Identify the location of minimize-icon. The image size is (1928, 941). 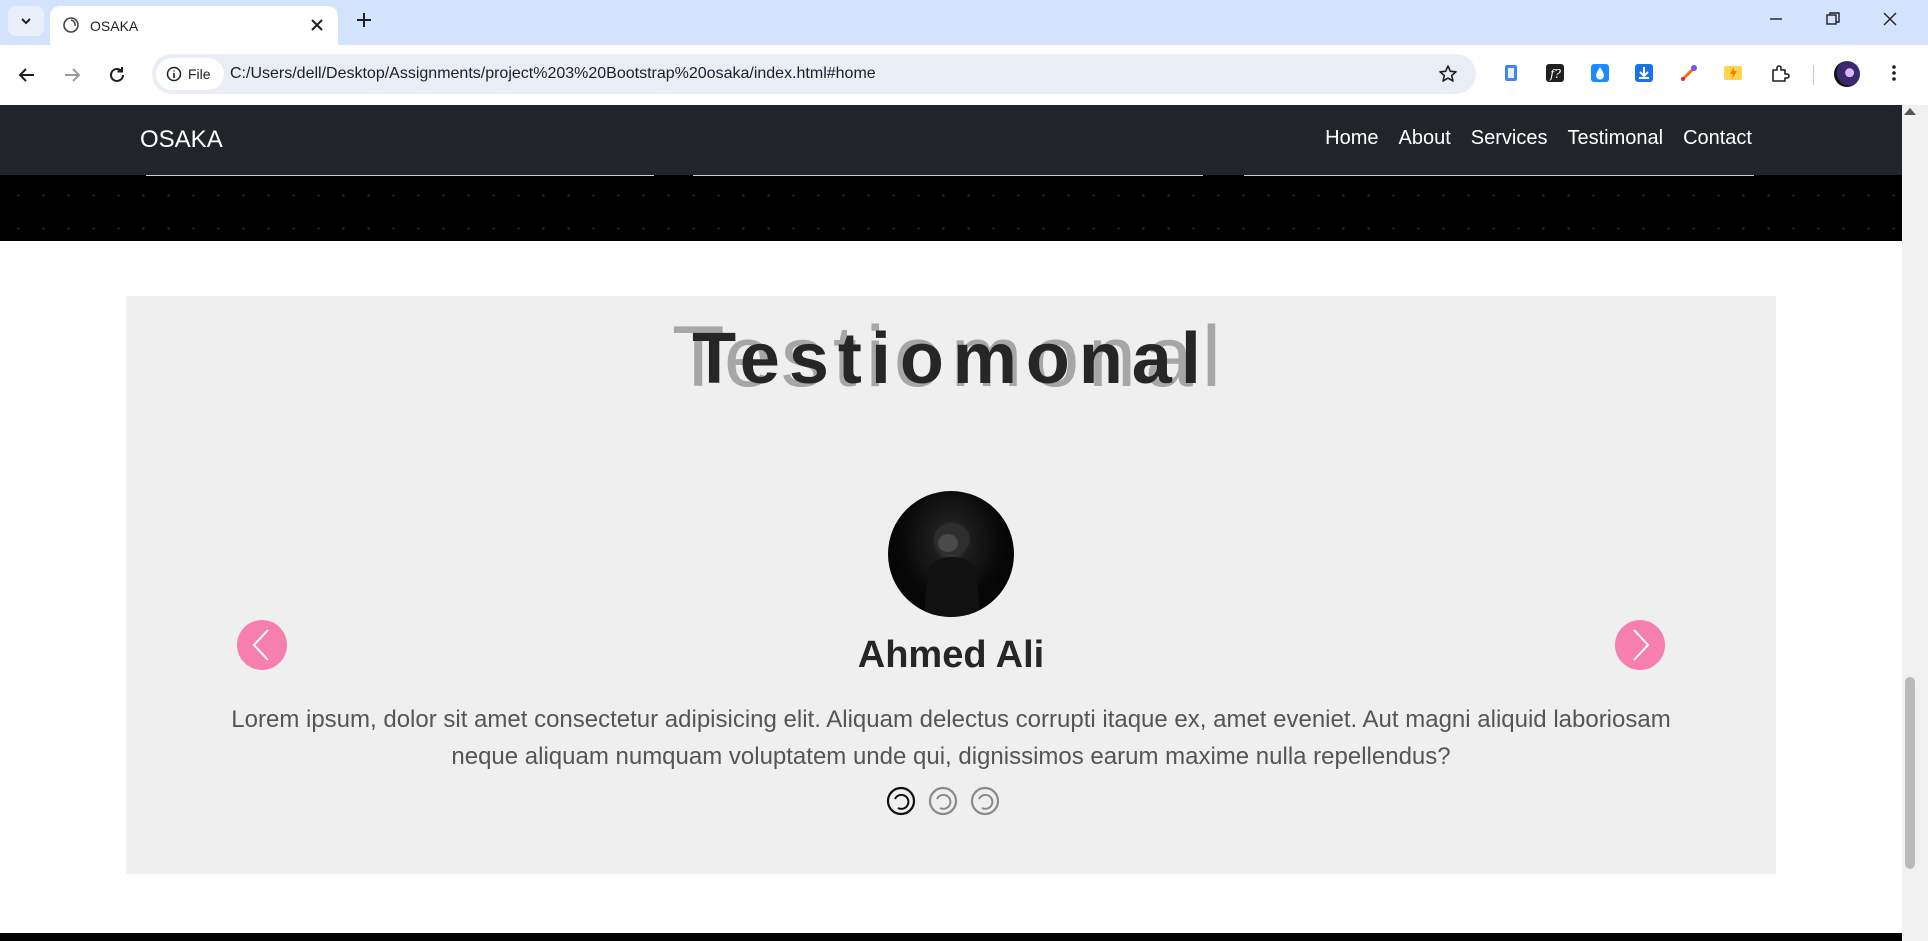
(1776, 19).